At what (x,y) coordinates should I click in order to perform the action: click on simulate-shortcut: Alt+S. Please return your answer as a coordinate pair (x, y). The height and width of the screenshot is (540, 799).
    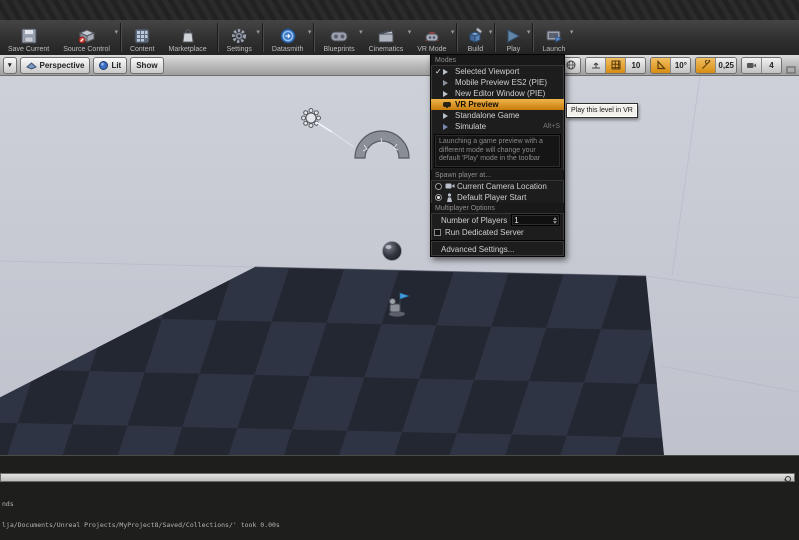
    Looking at the image, I should click on (551, 126).